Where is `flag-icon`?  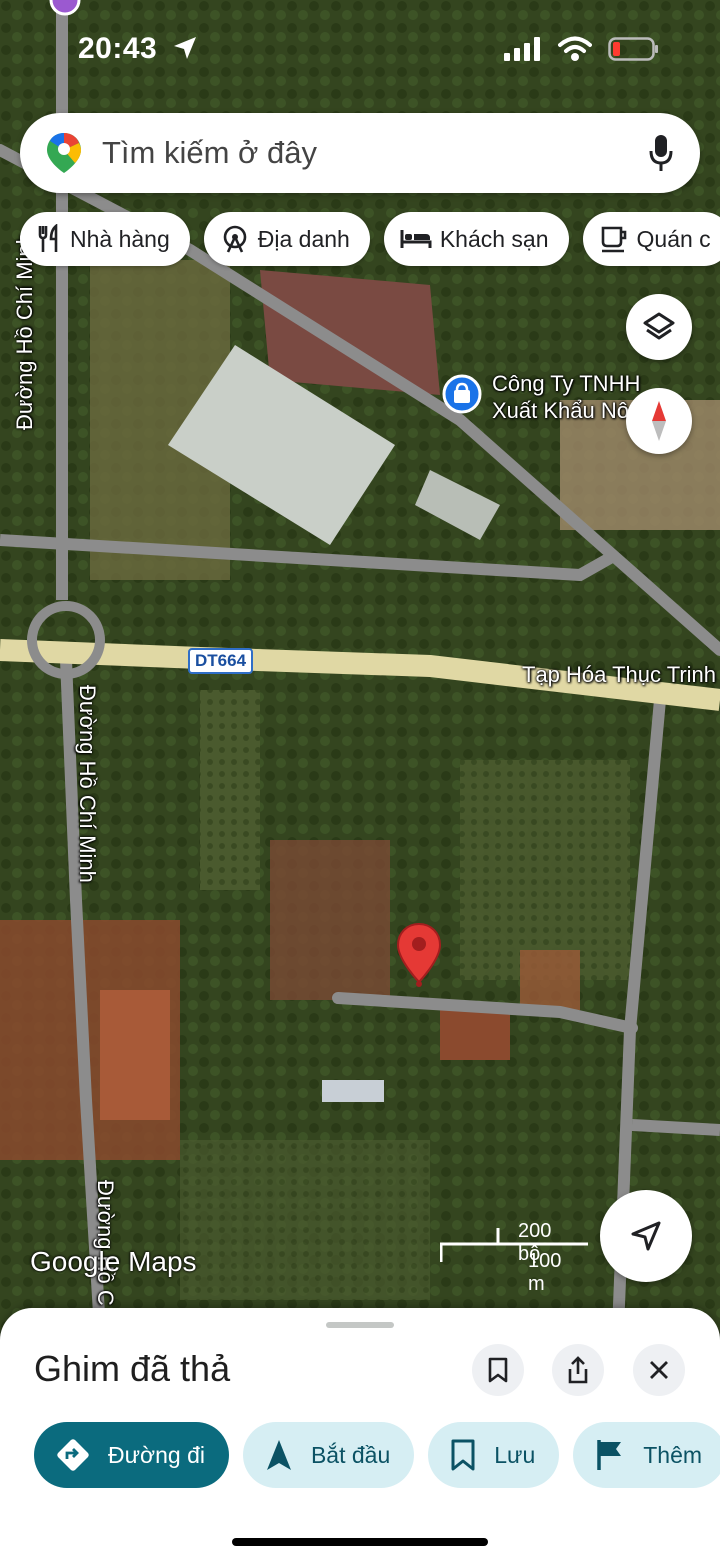 flag-icon is located at coordinates (609, 1455).